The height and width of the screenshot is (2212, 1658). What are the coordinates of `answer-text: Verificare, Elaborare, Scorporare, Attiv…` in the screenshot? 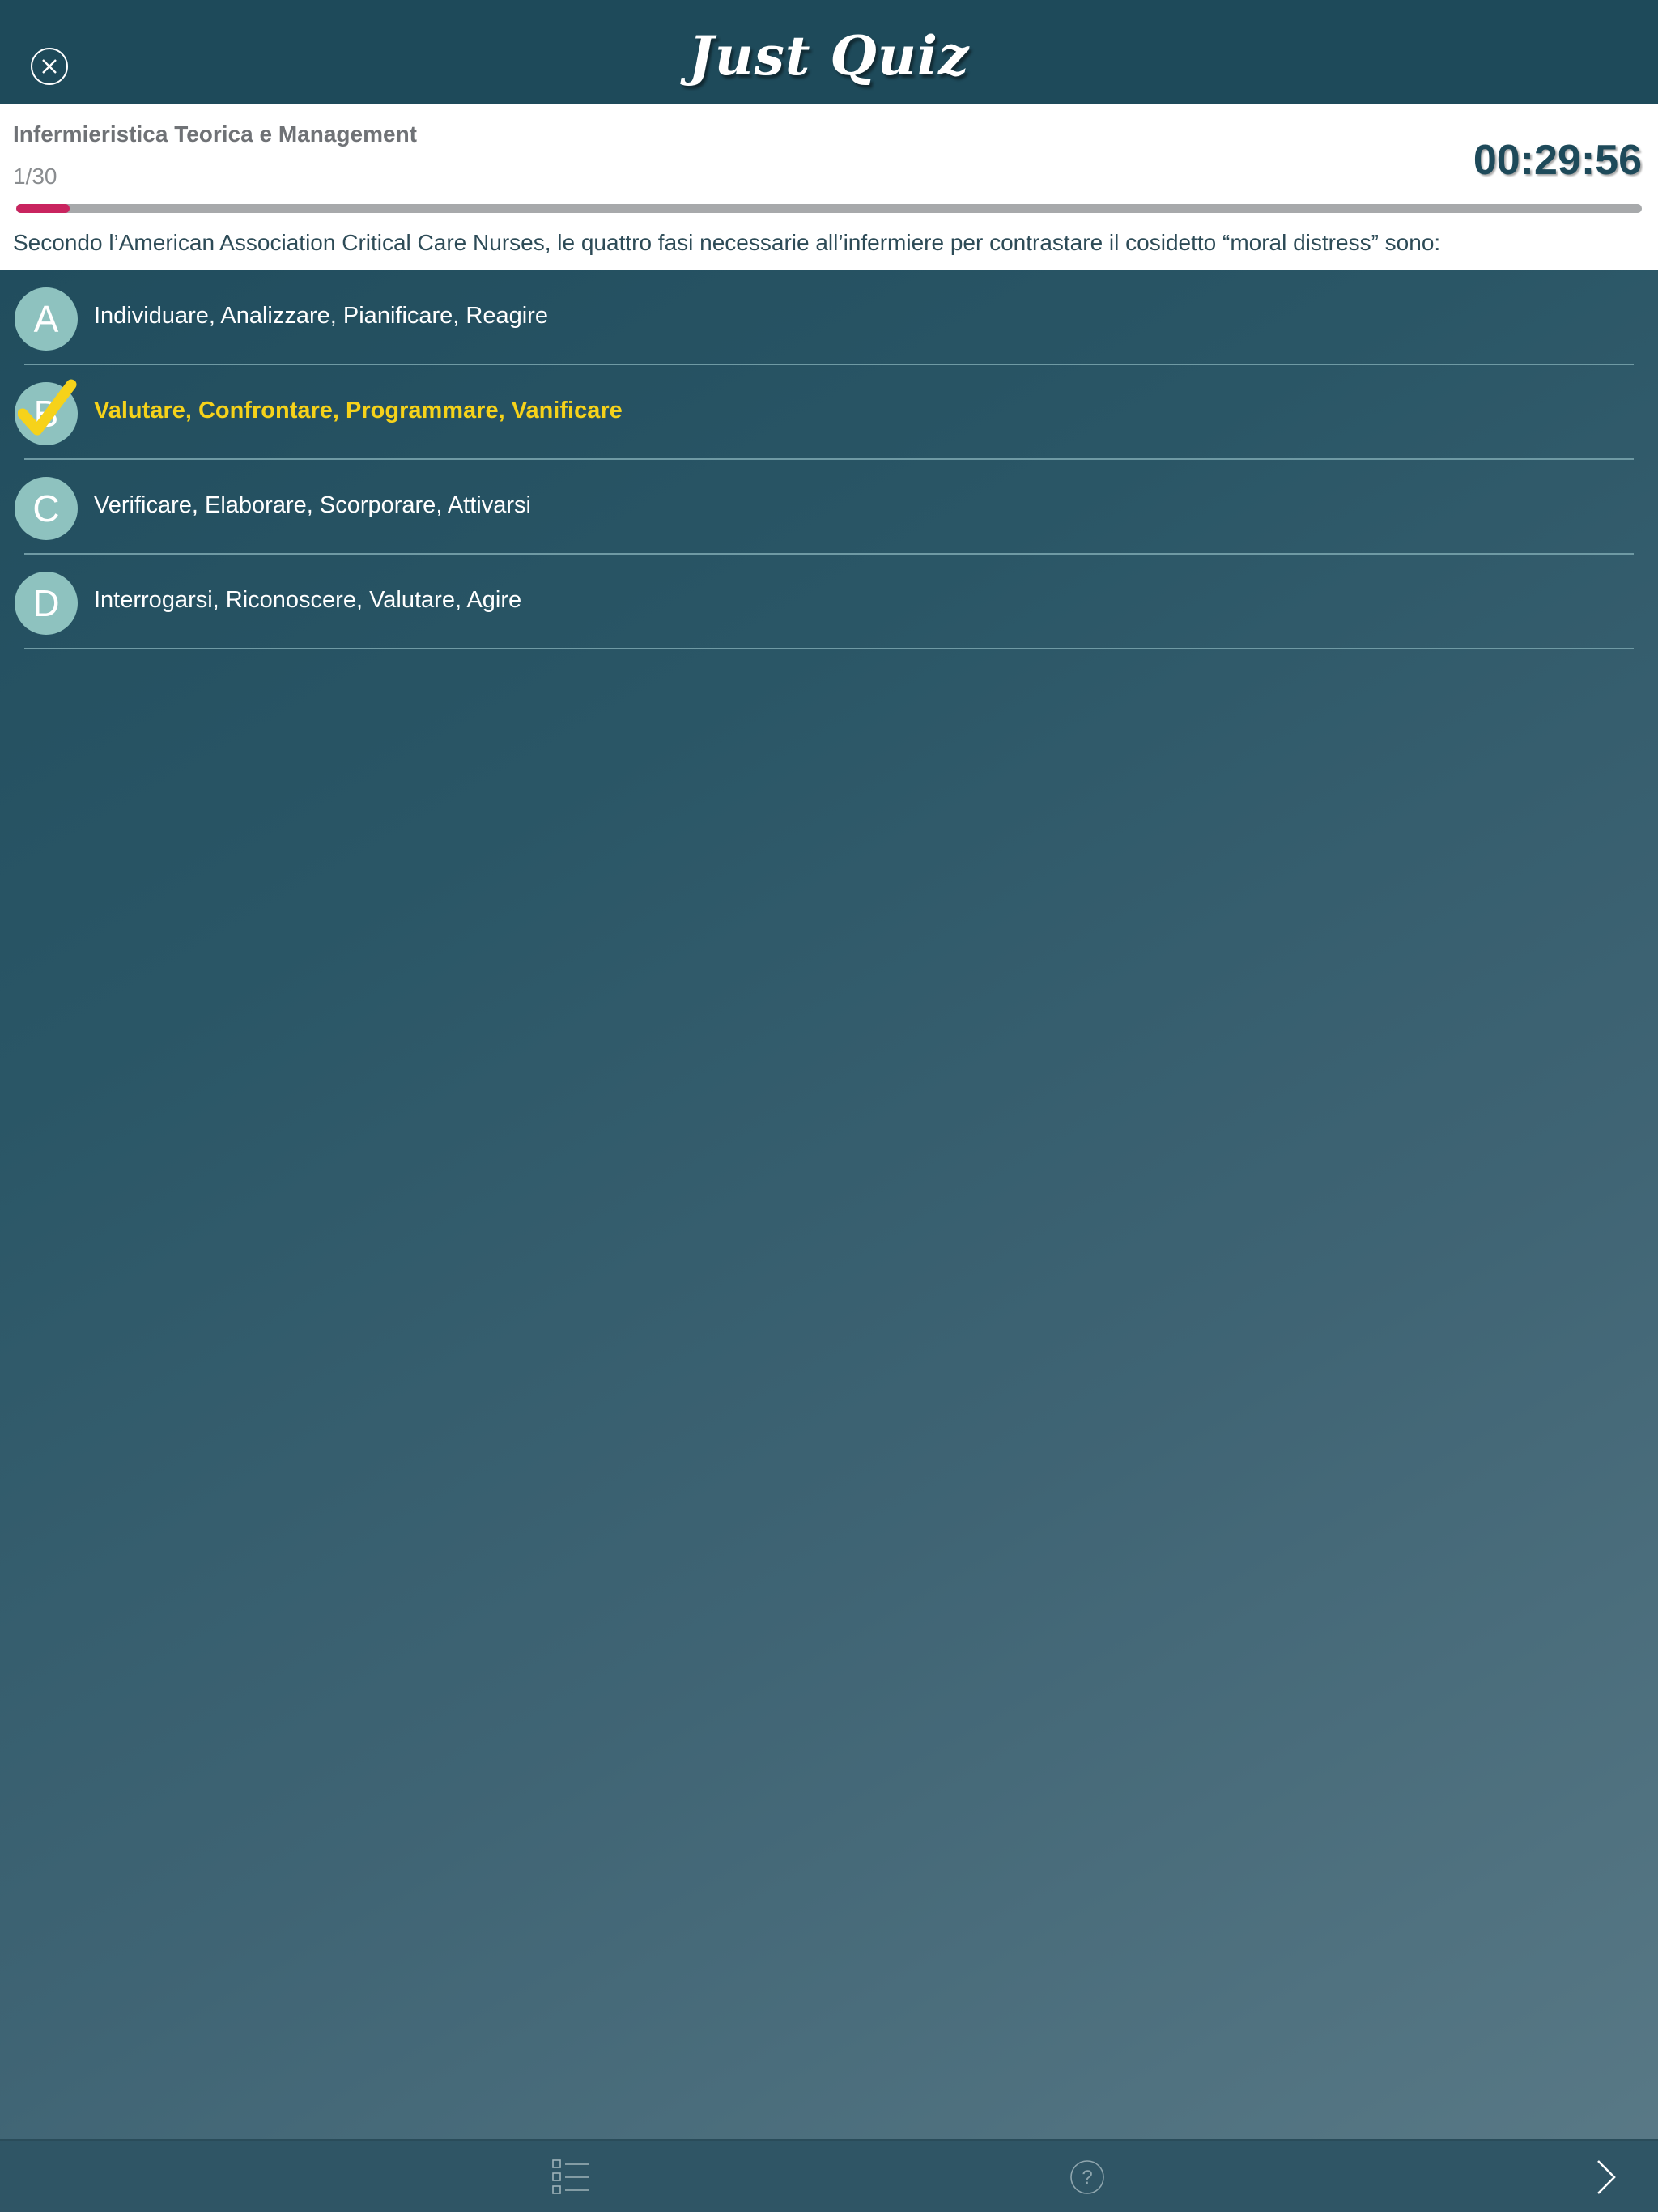 It's located at (312, 505).